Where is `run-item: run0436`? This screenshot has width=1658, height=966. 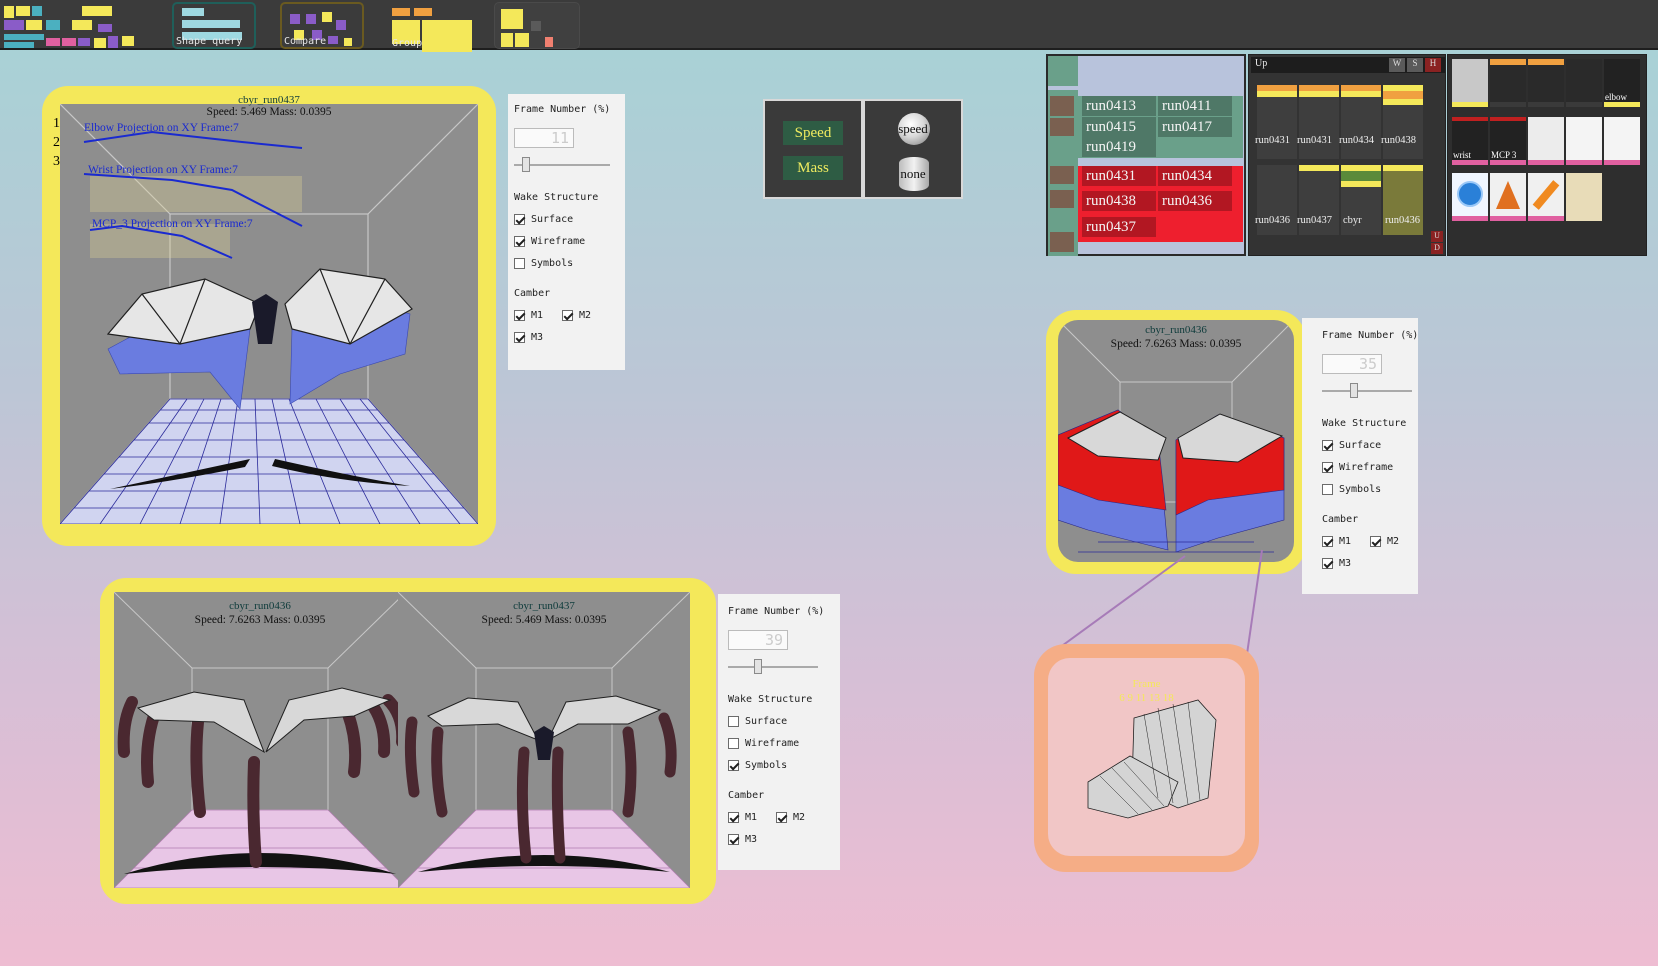
run-item: run0436 is located at coordinates (1195, 201).